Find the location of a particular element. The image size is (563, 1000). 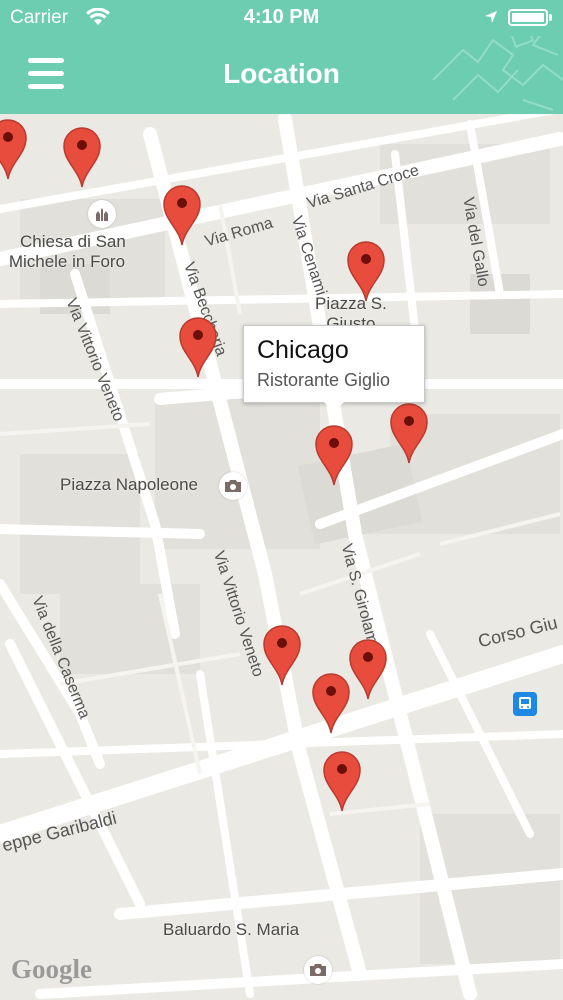

status-bar: Carrier 4:10 PM is located at coordinates (281, 18).